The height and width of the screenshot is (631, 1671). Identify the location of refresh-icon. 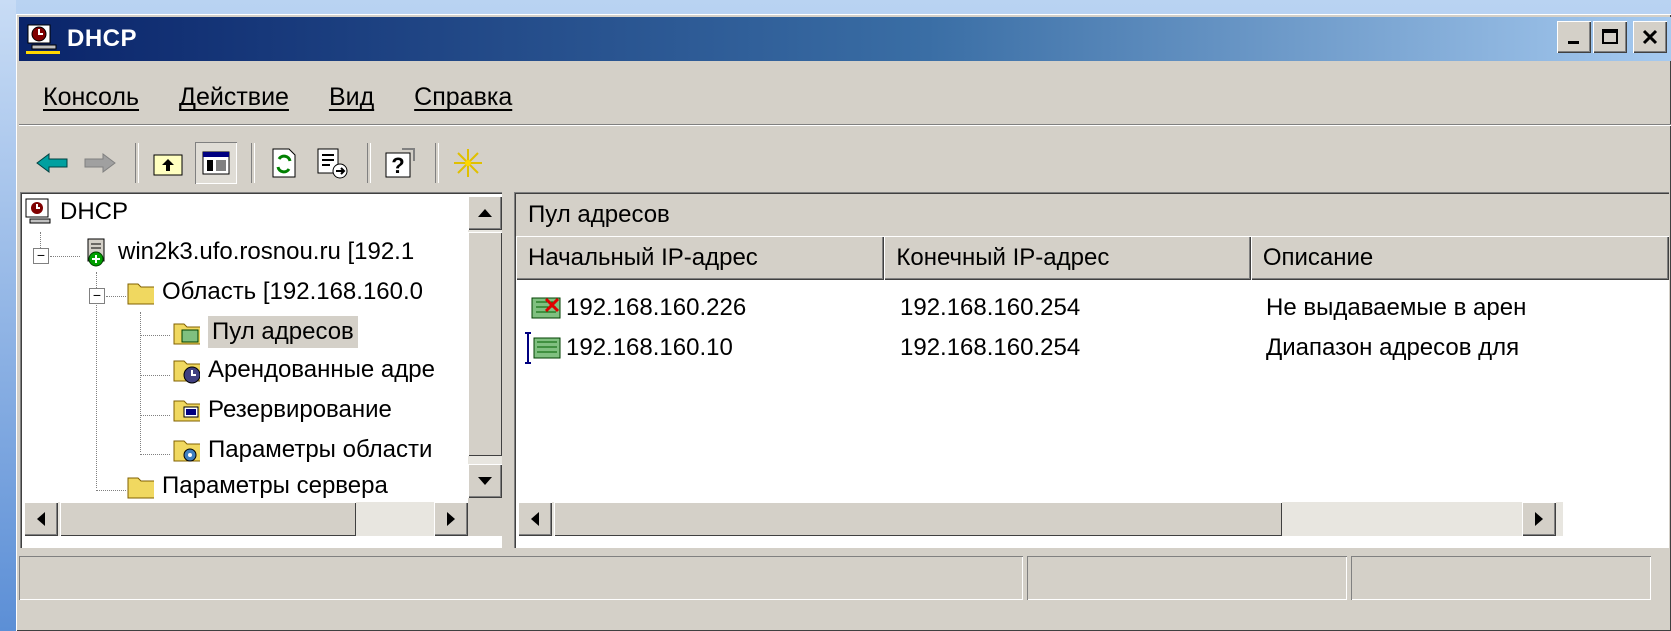
(284, 163).